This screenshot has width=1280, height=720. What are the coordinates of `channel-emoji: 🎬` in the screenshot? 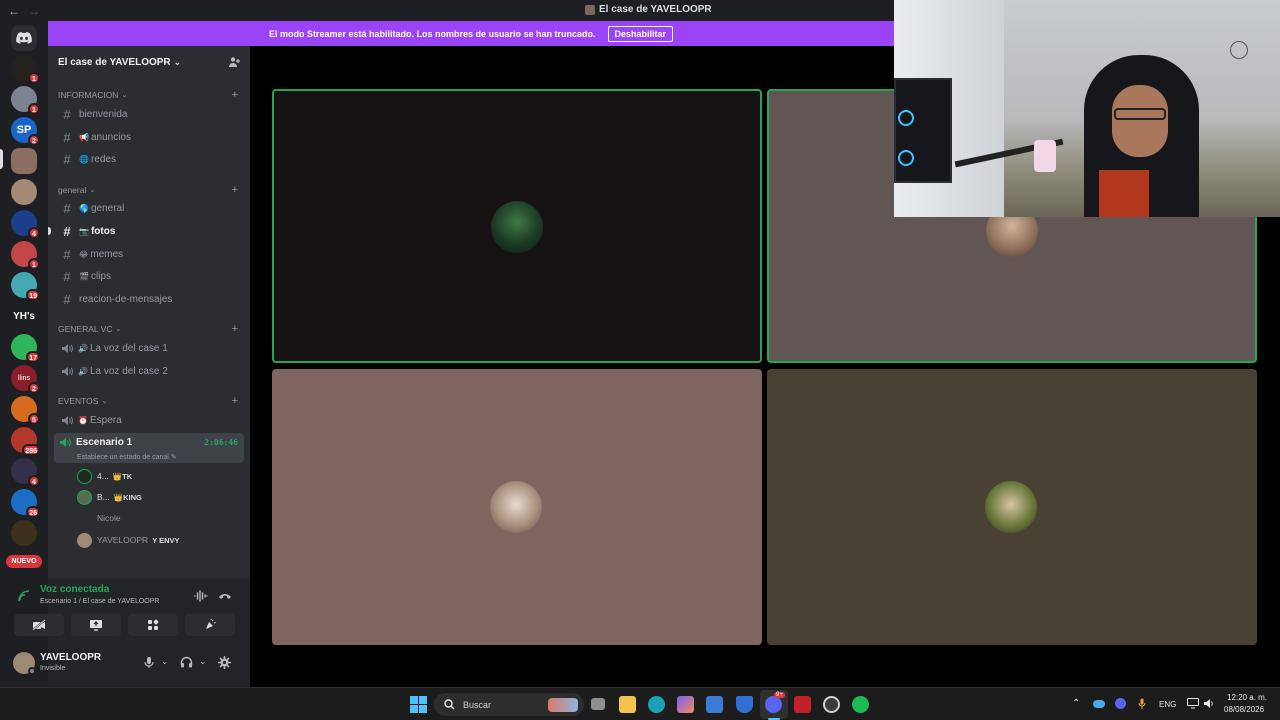 It's located at (84, 276).